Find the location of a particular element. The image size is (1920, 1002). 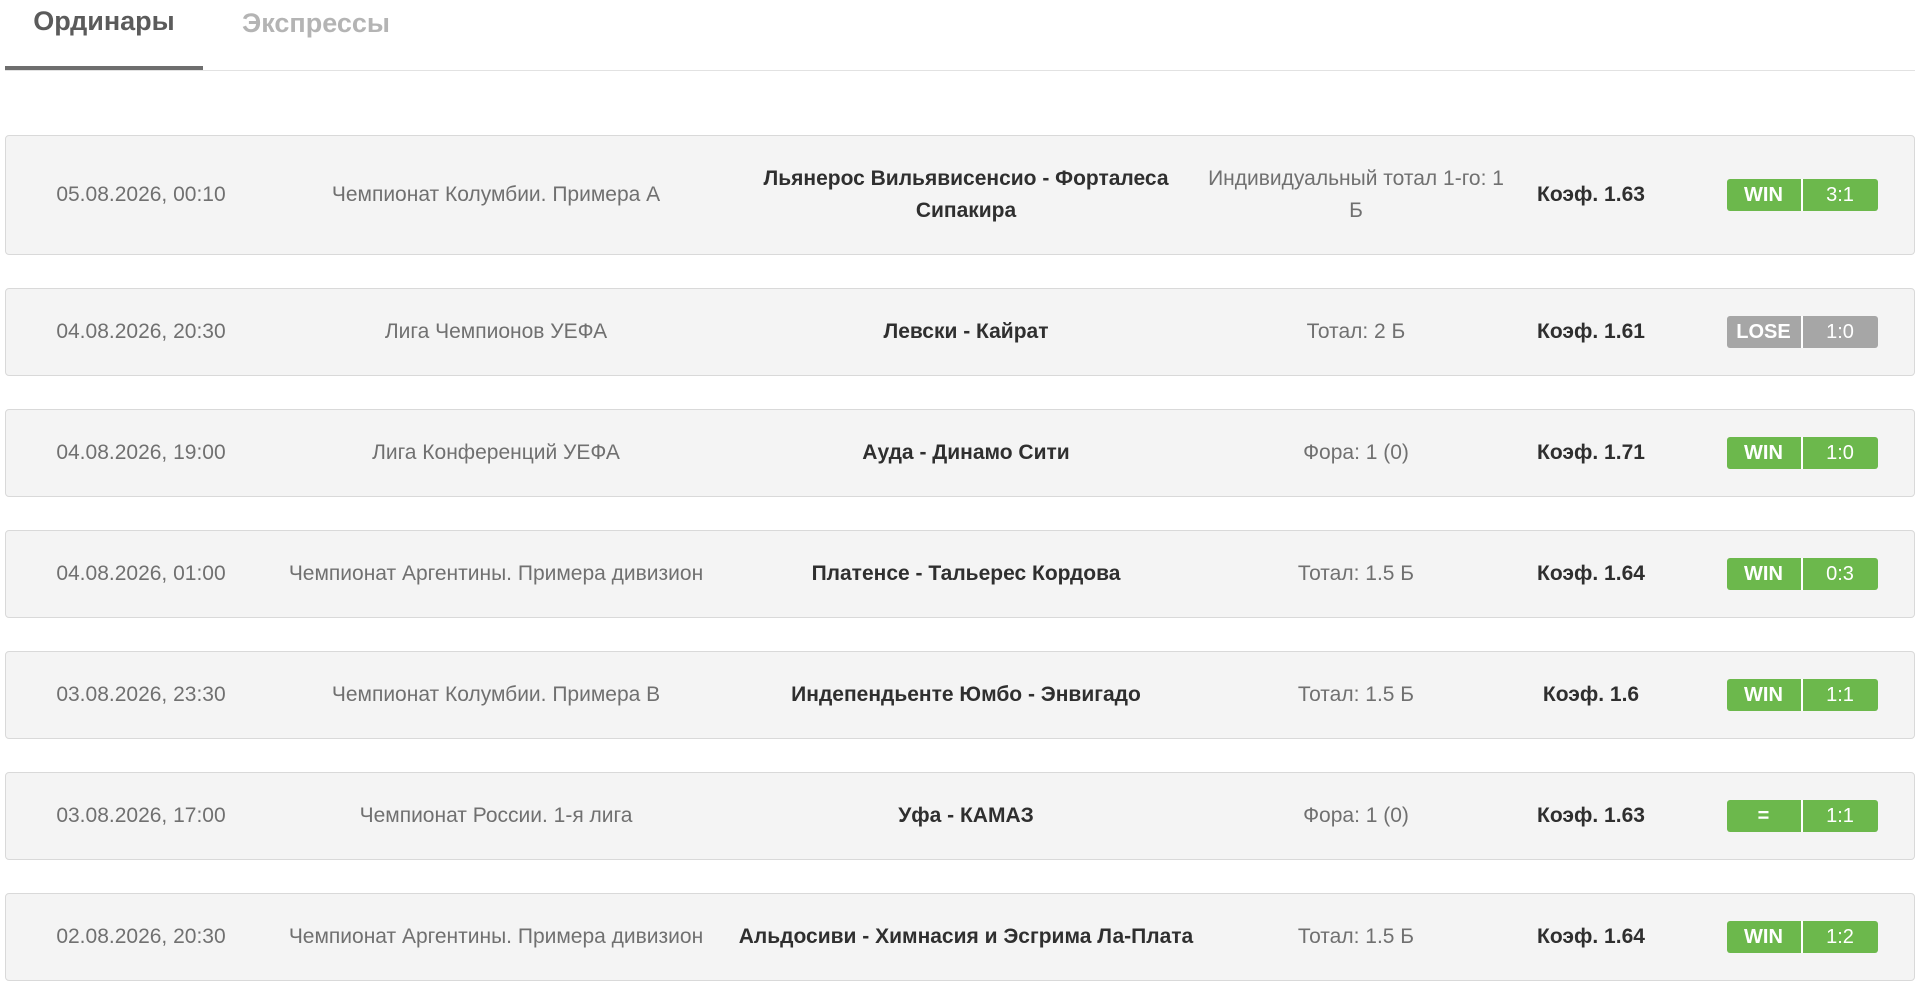

result-badge: LOSE 1:0 is located at coordinates (1802, 332).